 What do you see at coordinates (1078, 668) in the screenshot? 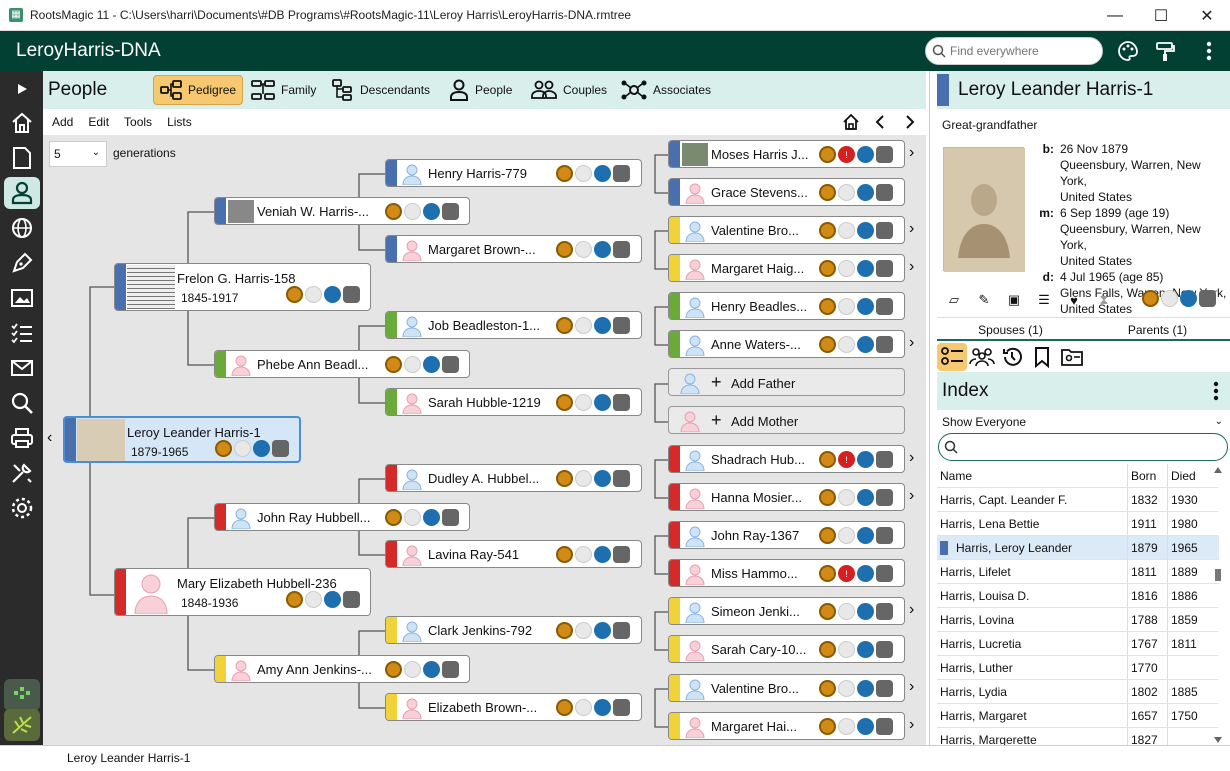
I see `table-row: Harris, Luther 1770` at bounding box center [1078, 668].